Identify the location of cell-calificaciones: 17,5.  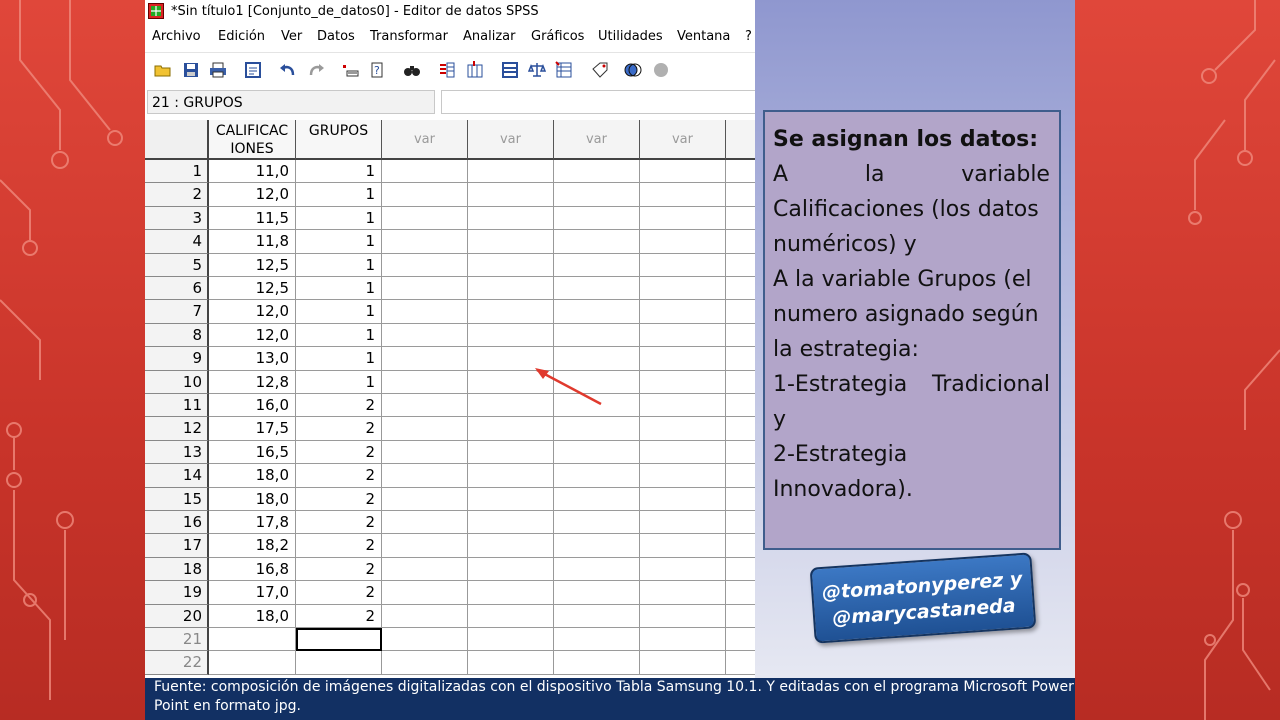
(252, 429).